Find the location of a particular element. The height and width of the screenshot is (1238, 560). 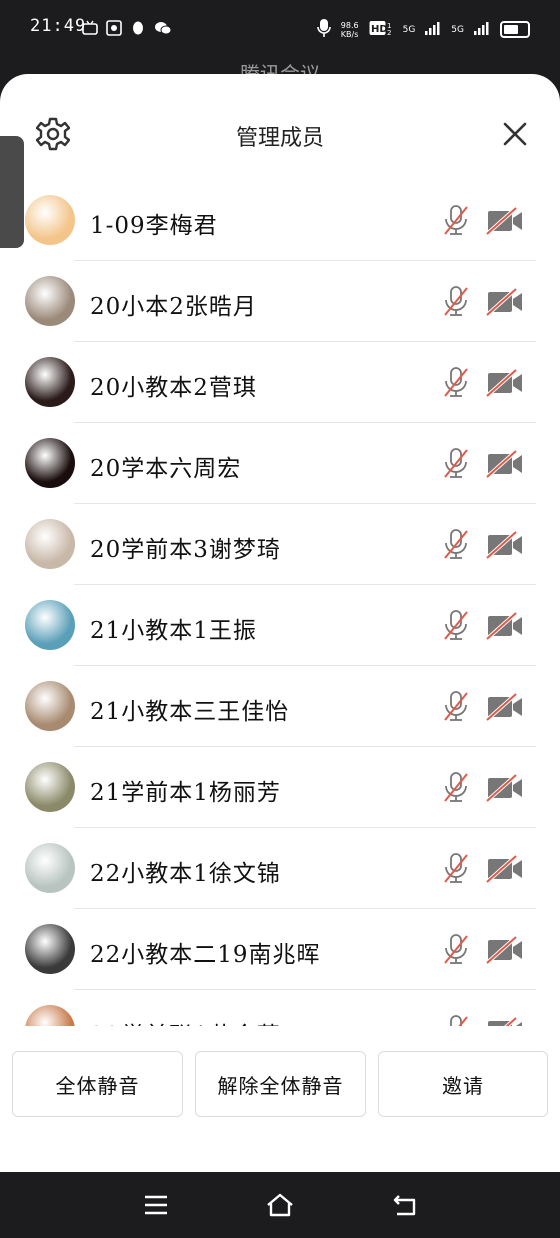

unmute-all-button: 解除全体静音 is located at coordinates (280, 1084).